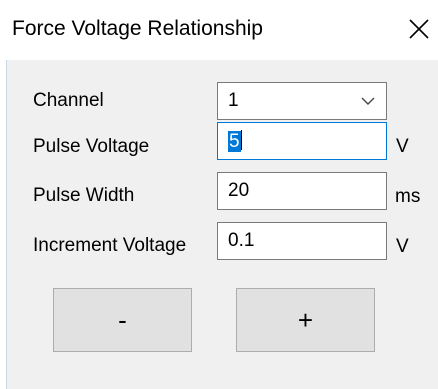 The width and height of the screenshot is (438, 389). I want to click on pulse-width-value: 20, so click(239, 190).